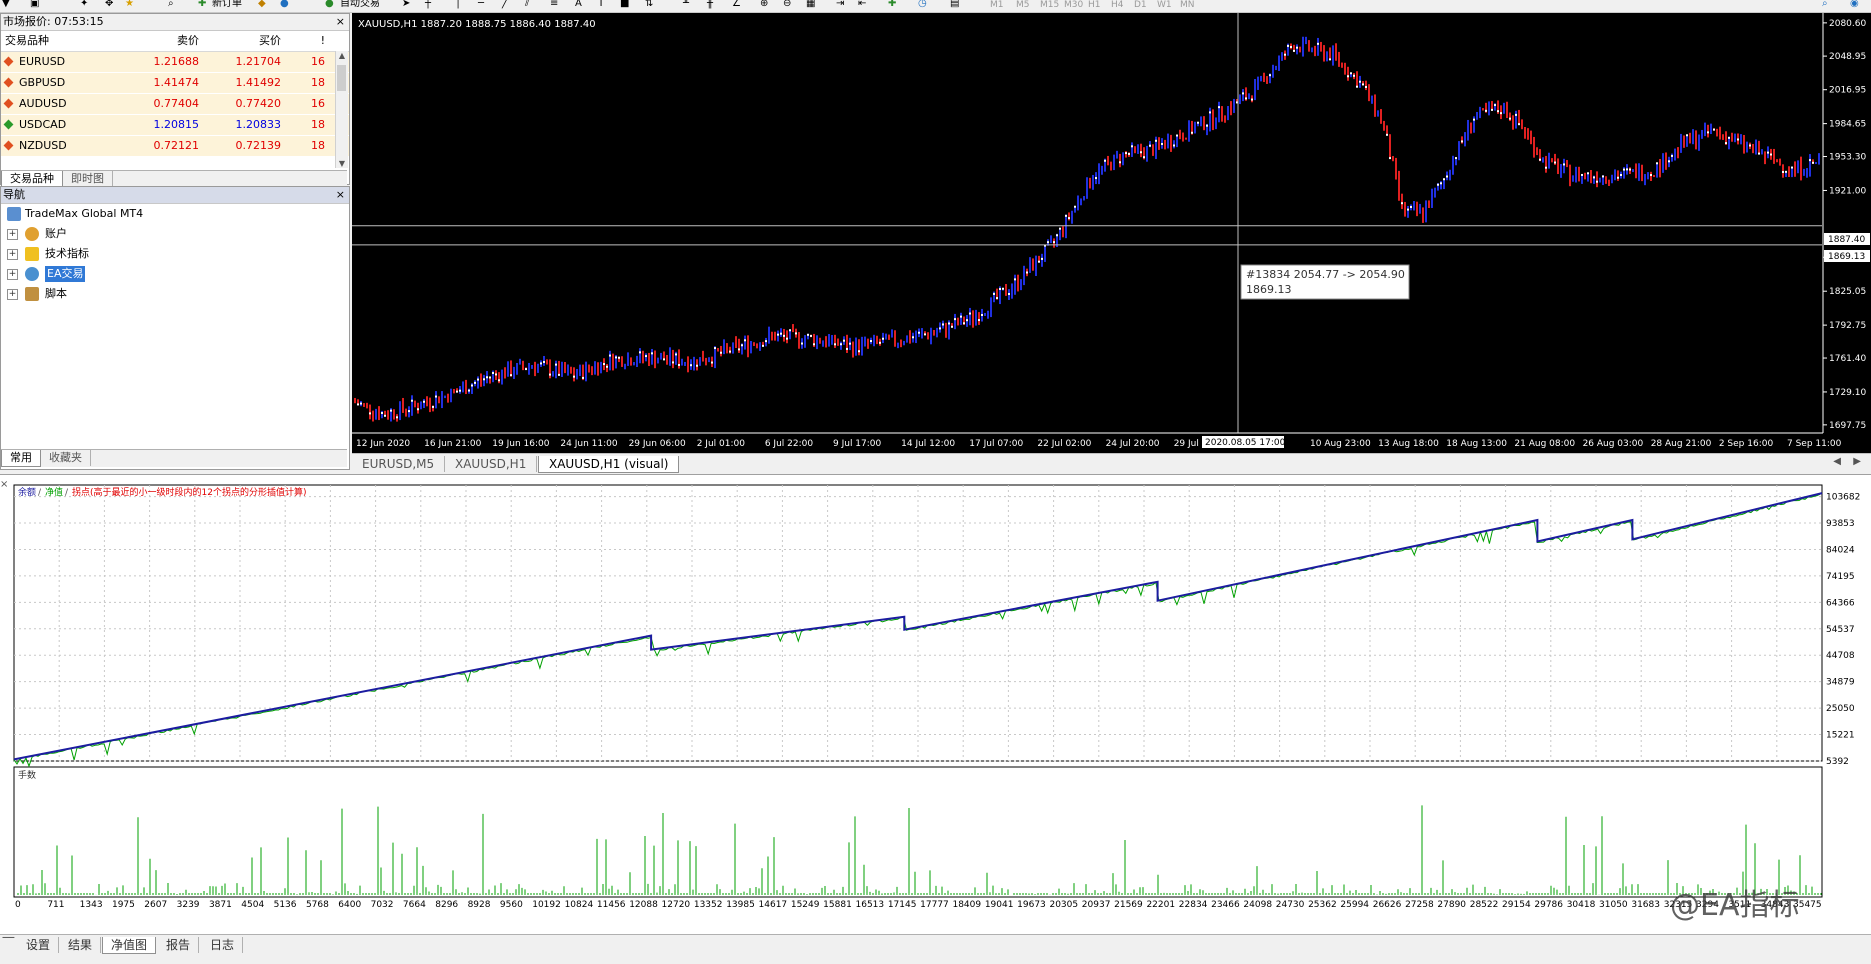  What do you see at coordinates (892, 6) in the screenshot?
I see `indicators-icon: ✚` at bounding box center [892, 6].